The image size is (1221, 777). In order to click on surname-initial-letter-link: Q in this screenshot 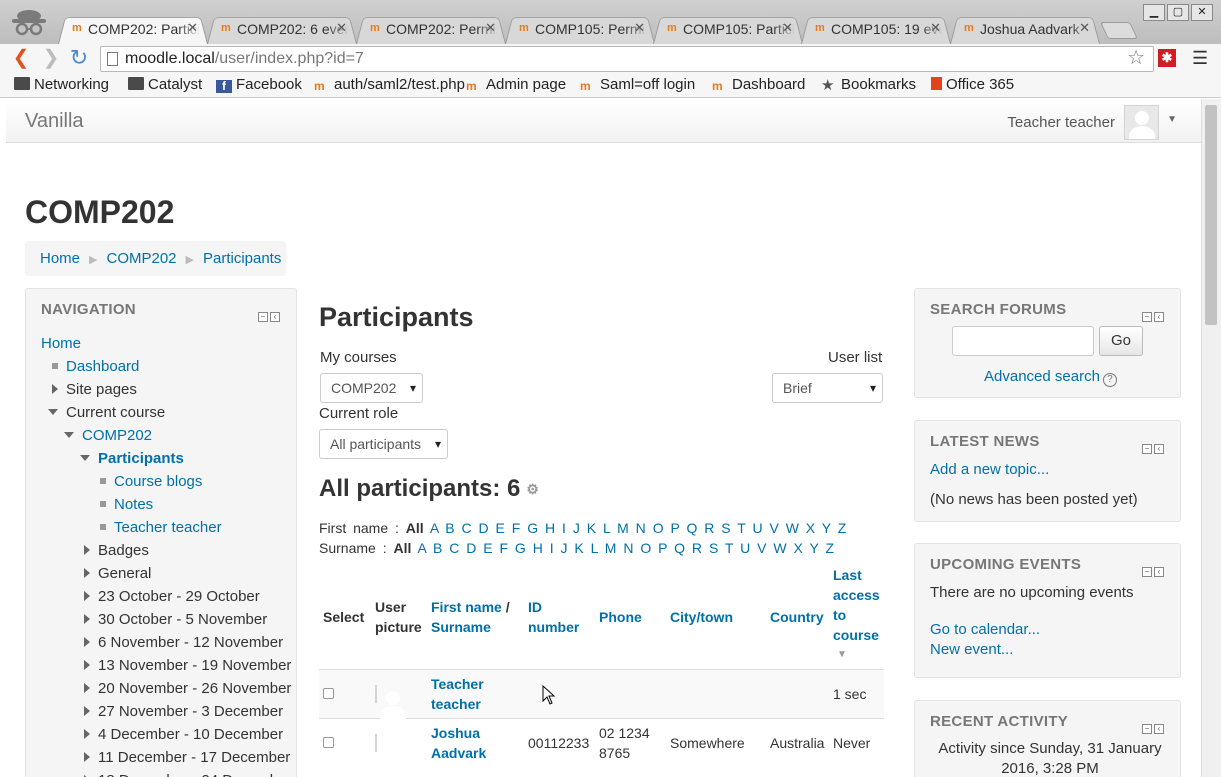, I will do `click(679, 548)`.